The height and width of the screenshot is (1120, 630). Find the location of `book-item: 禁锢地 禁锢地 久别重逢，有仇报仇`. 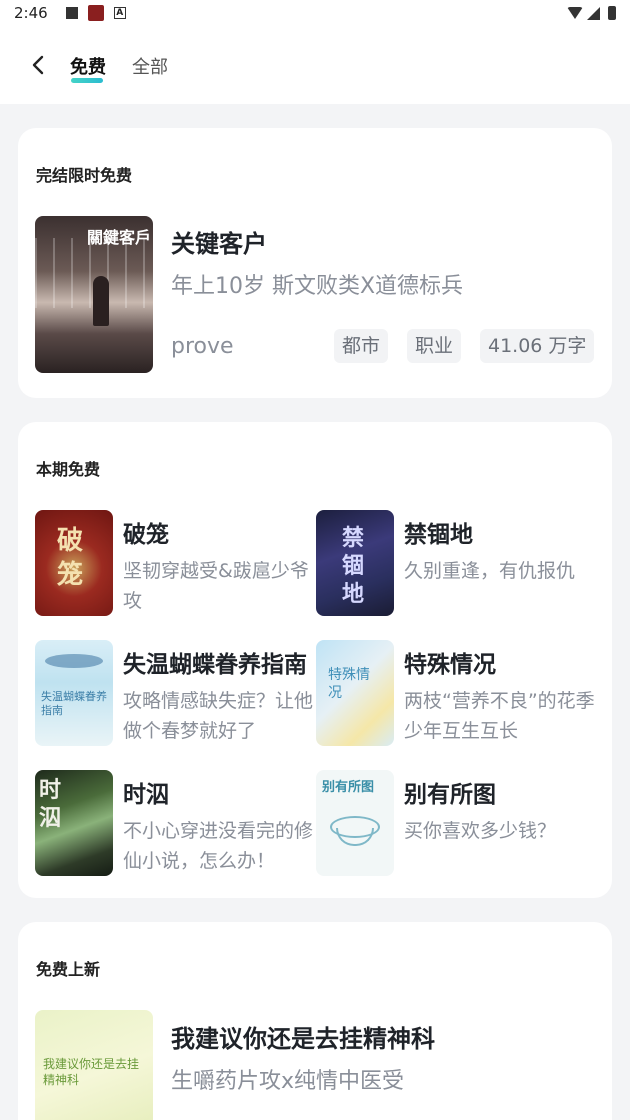

book-item: 禁锢地 禁锢地 久别重逢，有仇报仇 is located at coordinates (456, 563).